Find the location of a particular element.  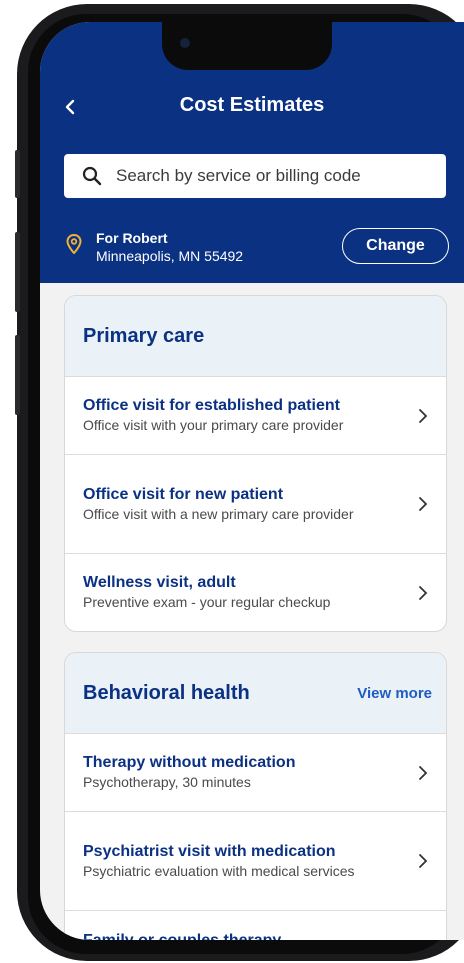

item-title: Therapy without medication is located at coordinates (189, 762).